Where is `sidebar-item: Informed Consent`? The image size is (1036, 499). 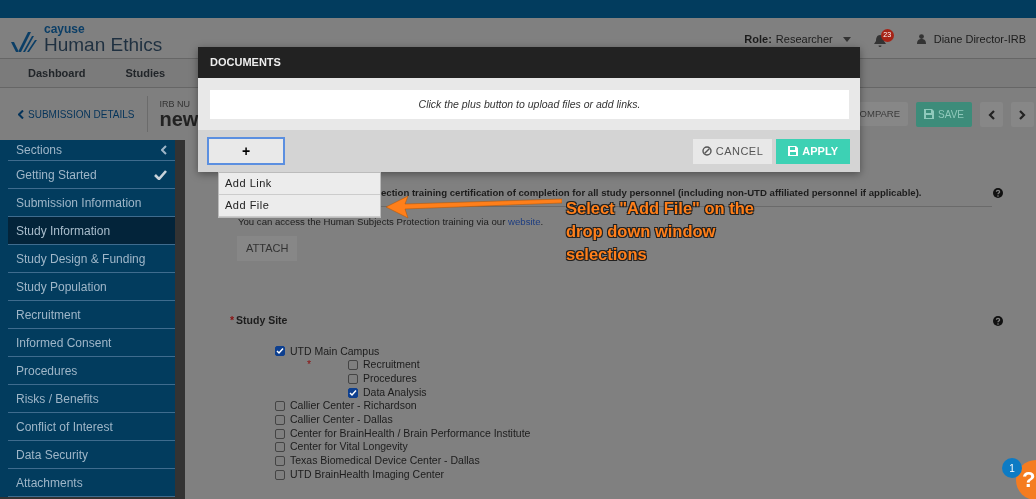 sidebar-item: Informed Consent is located at coordinates (91, 343).